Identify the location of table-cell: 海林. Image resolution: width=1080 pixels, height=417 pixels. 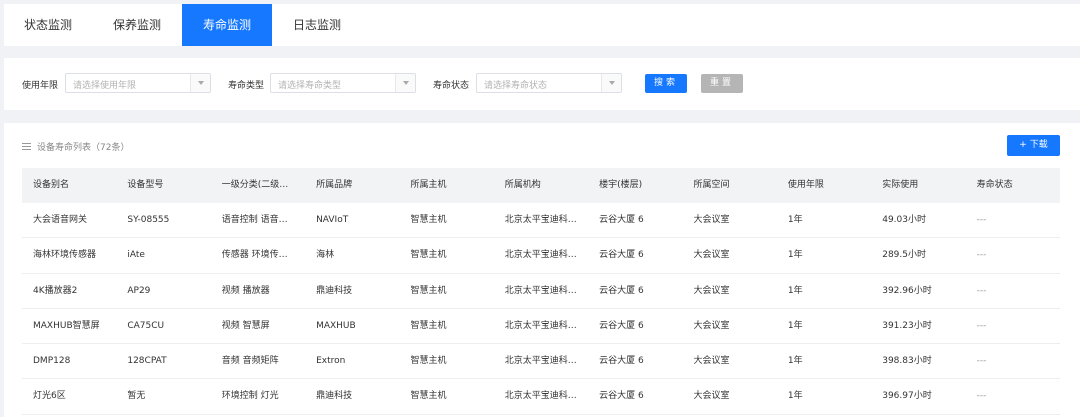
(325, 255).